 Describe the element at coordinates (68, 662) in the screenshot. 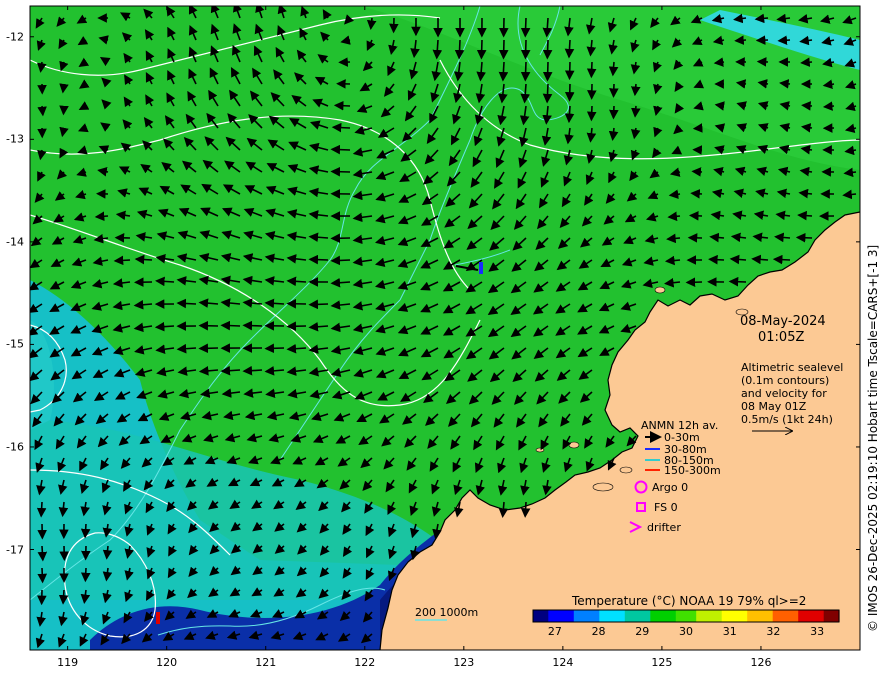

I see `x-tick-label: 119` at that location.